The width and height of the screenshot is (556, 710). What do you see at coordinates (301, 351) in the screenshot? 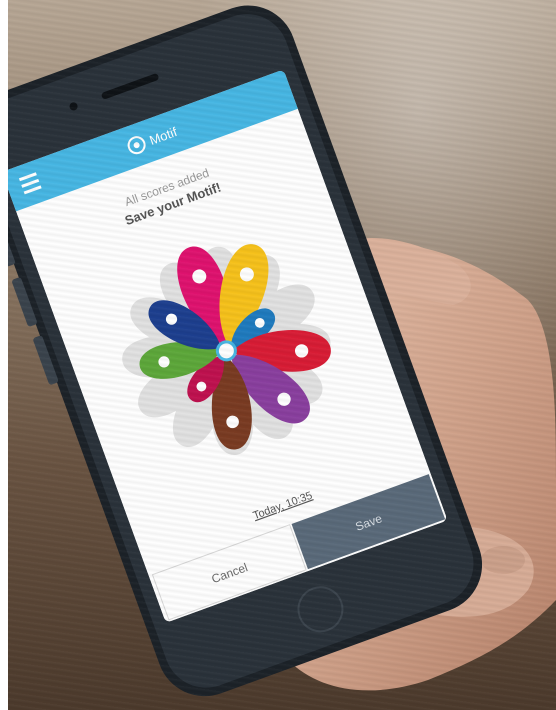
I see `running-shoe-icon` at bounding box center [301, 351].